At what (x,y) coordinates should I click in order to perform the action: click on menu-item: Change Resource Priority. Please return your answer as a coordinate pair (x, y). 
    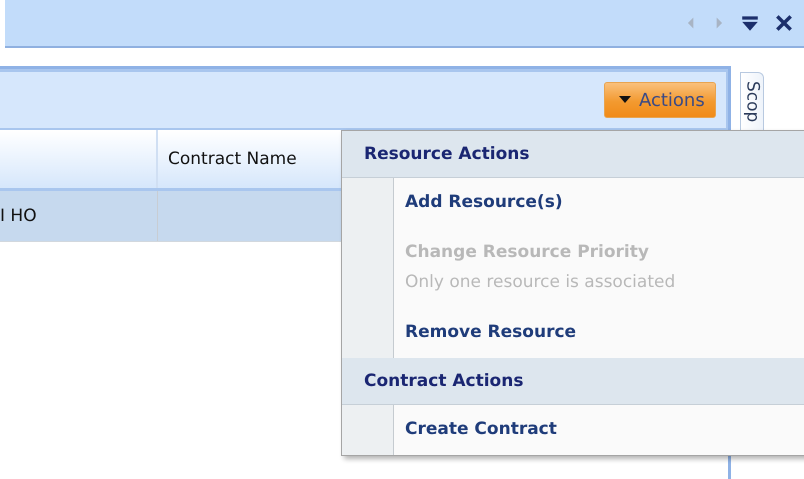
    Looking at the image, I should click on (527, 252).